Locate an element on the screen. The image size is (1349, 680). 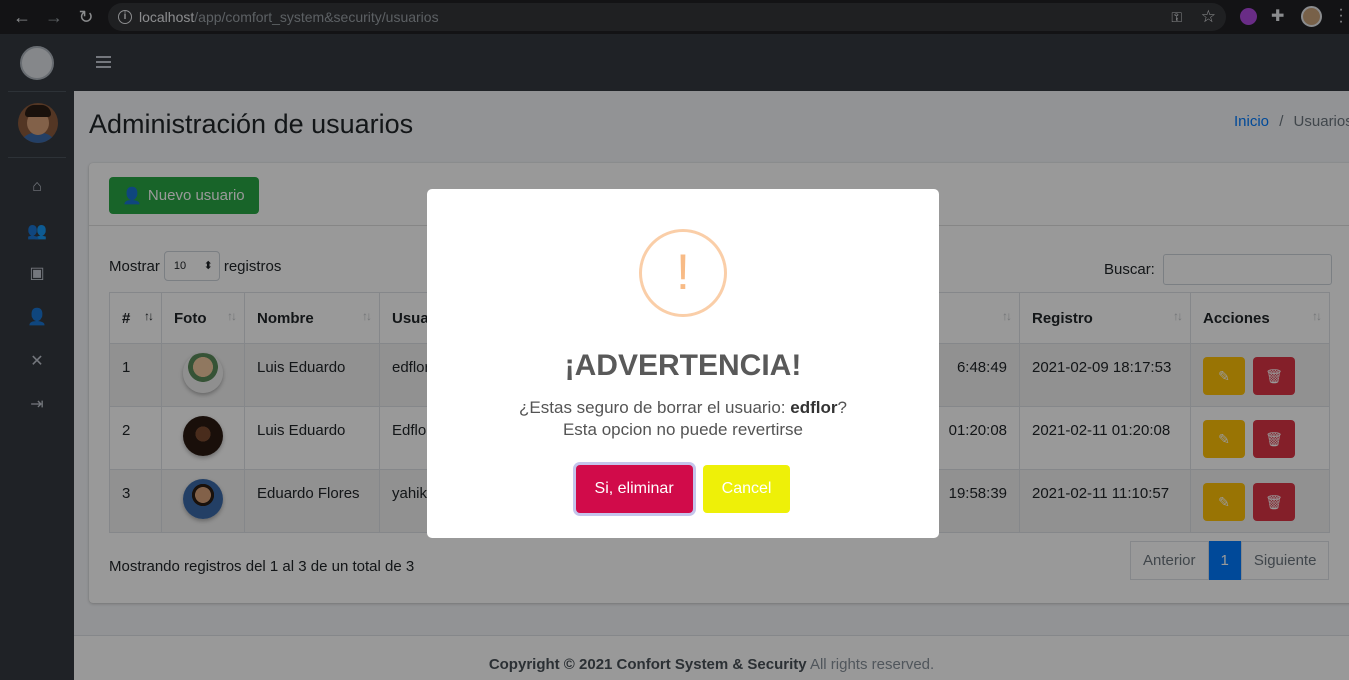
confirm-delete-button: Si, eliminar is located at coordinates (634, 489).